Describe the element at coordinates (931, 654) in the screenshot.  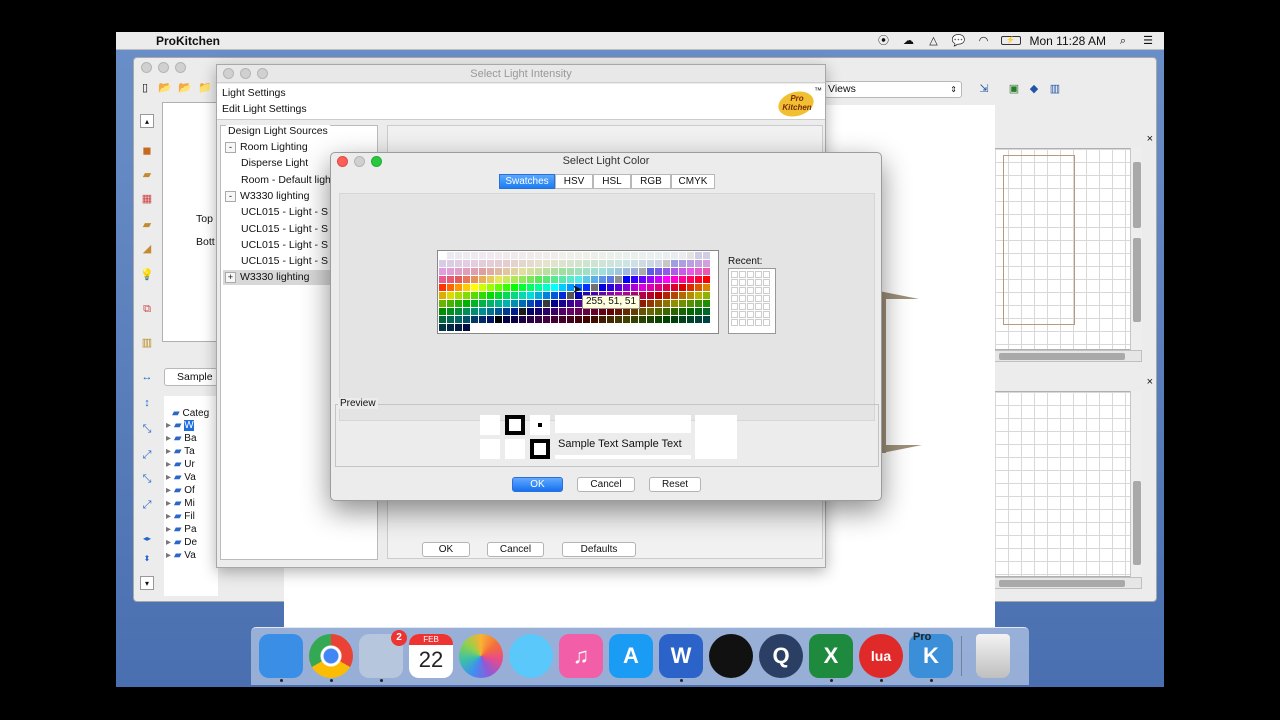
I see `prokitchen-icon: K Pro` at that location.